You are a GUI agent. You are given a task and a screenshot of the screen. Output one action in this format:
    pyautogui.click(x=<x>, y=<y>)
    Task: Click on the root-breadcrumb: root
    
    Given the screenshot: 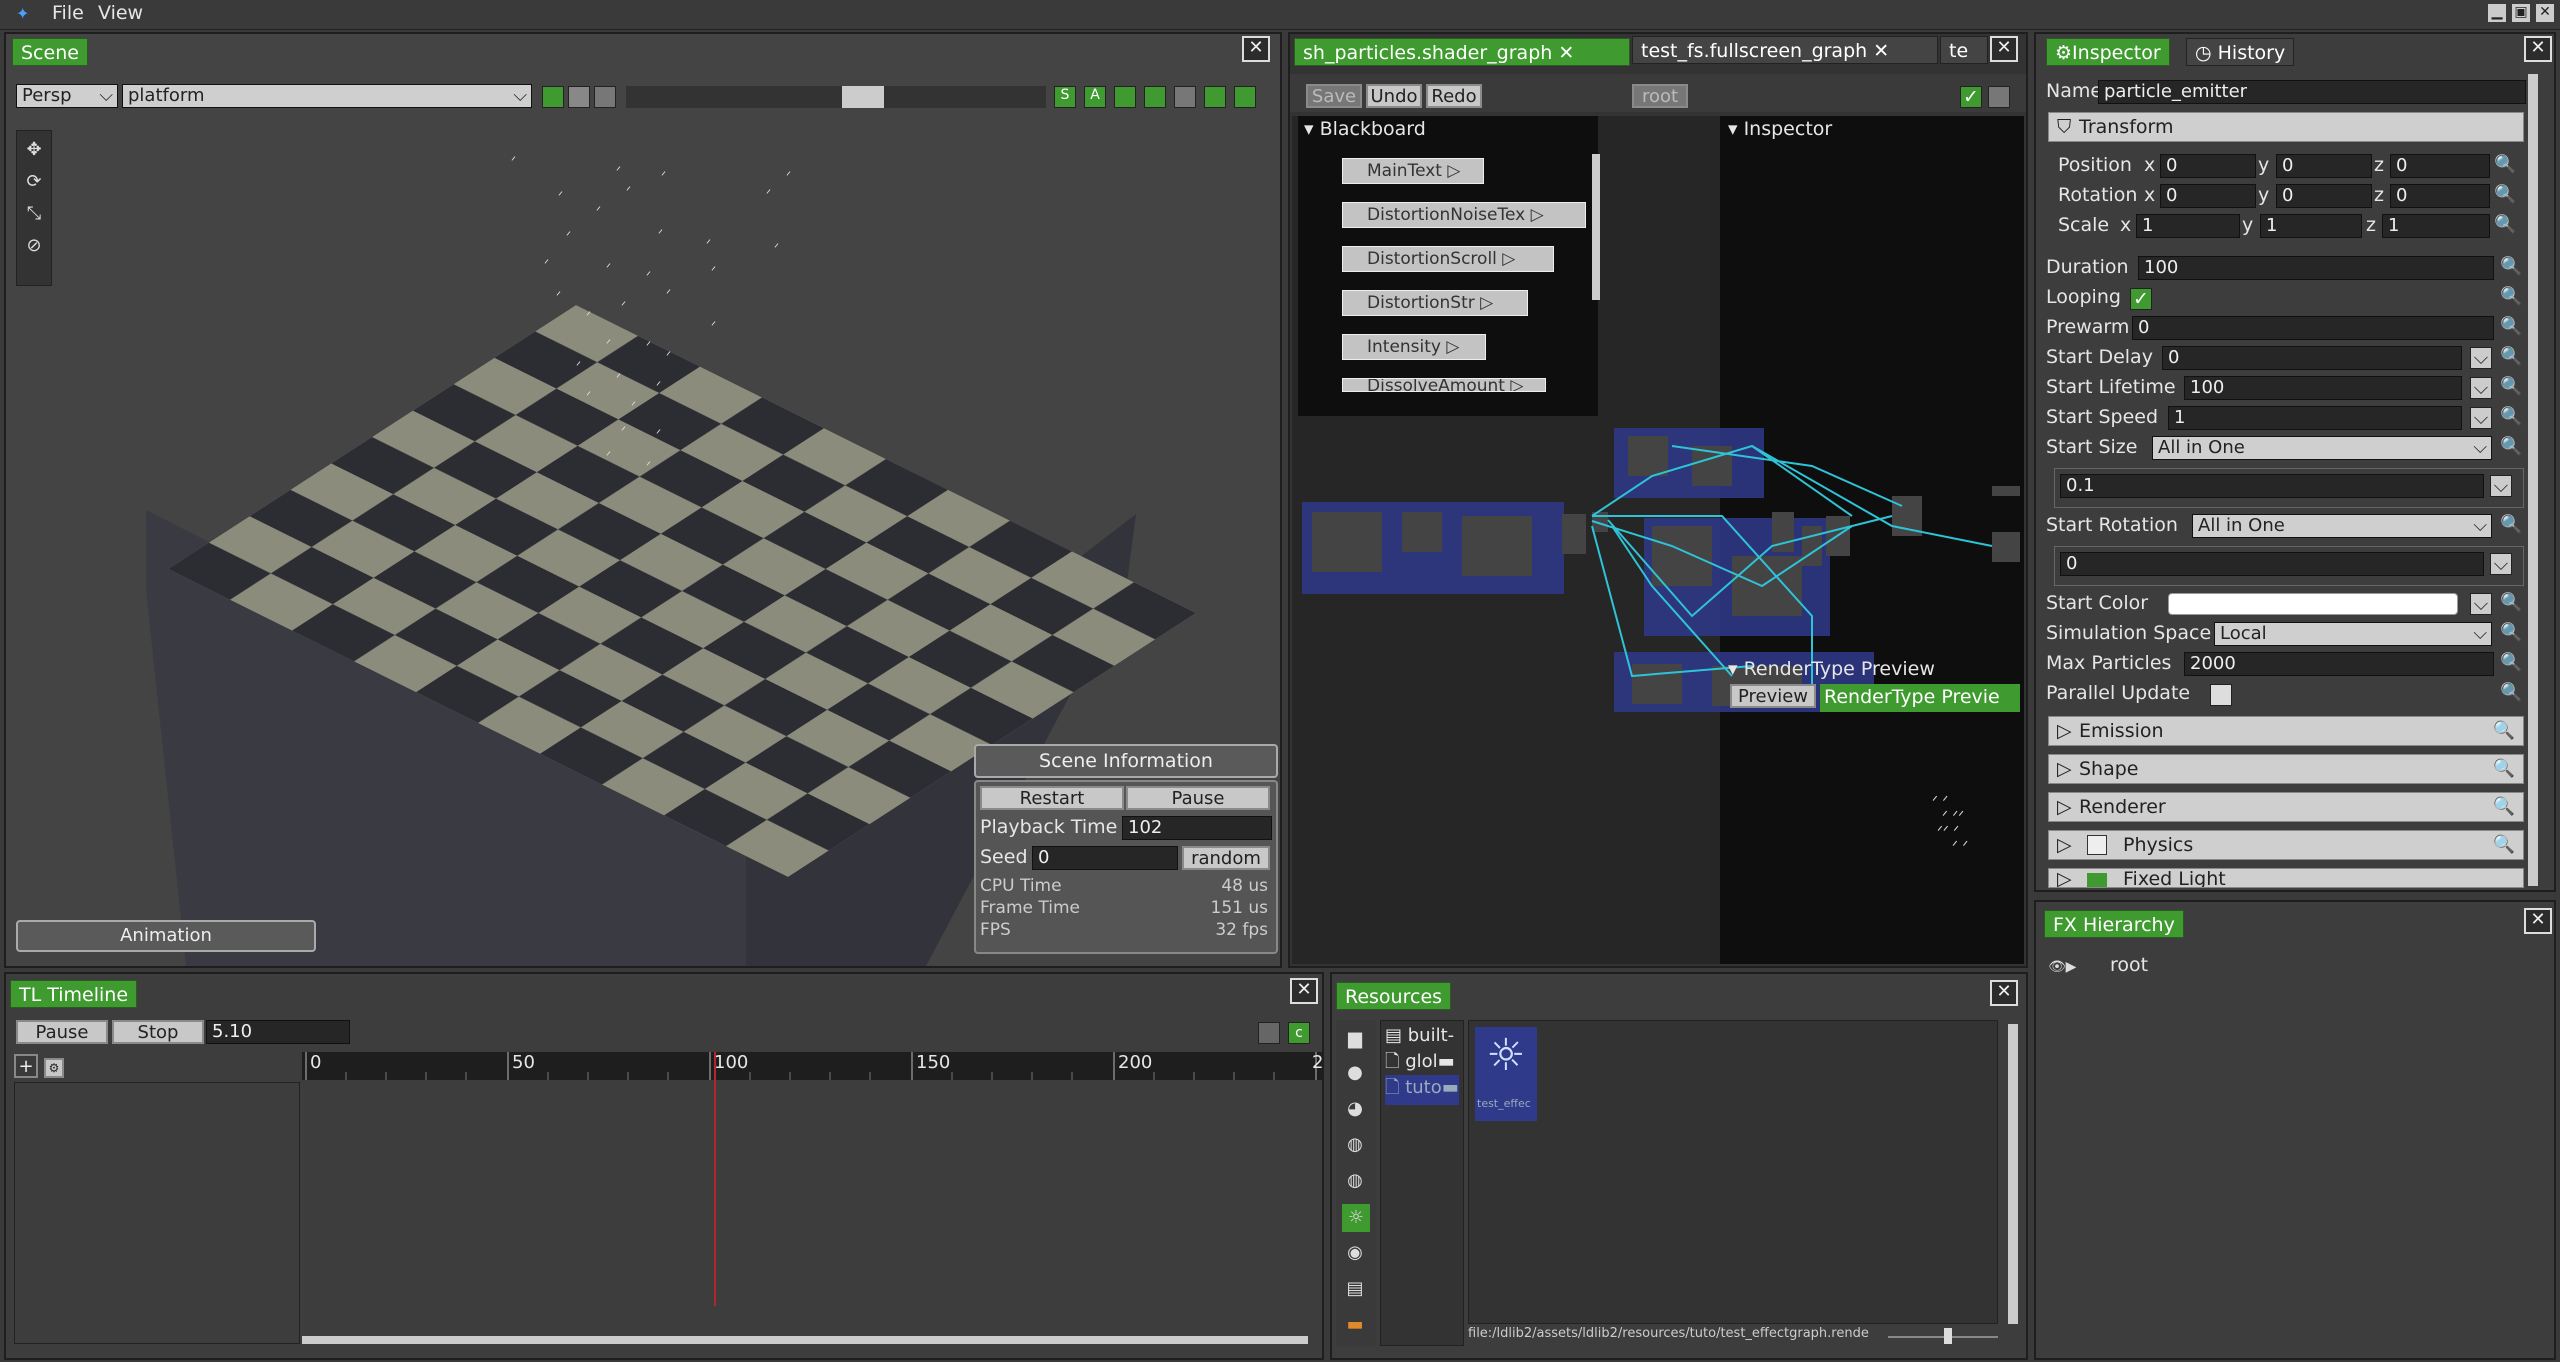 What is the action you would take?
    pyautogui.click(x=1660, y=96)
    